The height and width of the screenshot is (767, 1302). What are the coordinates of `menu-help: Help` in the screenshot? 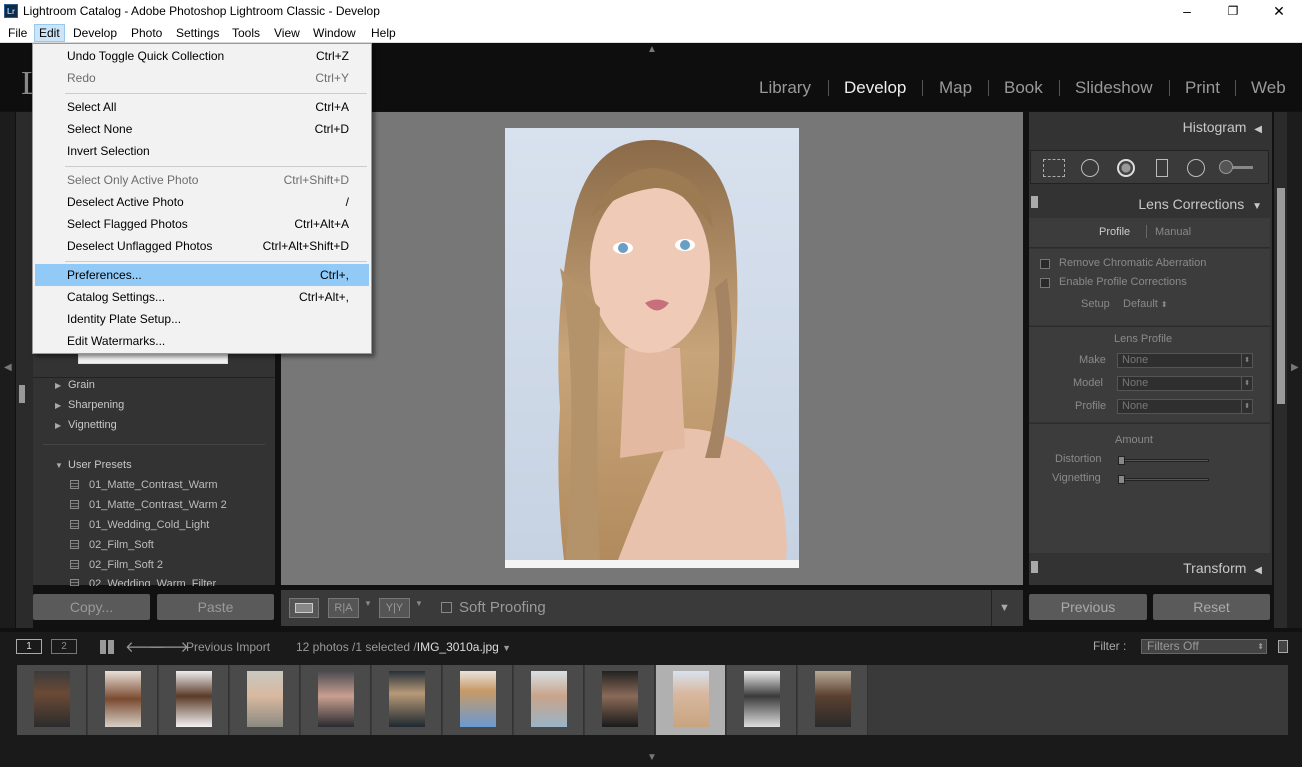 It's located at (383, 33).